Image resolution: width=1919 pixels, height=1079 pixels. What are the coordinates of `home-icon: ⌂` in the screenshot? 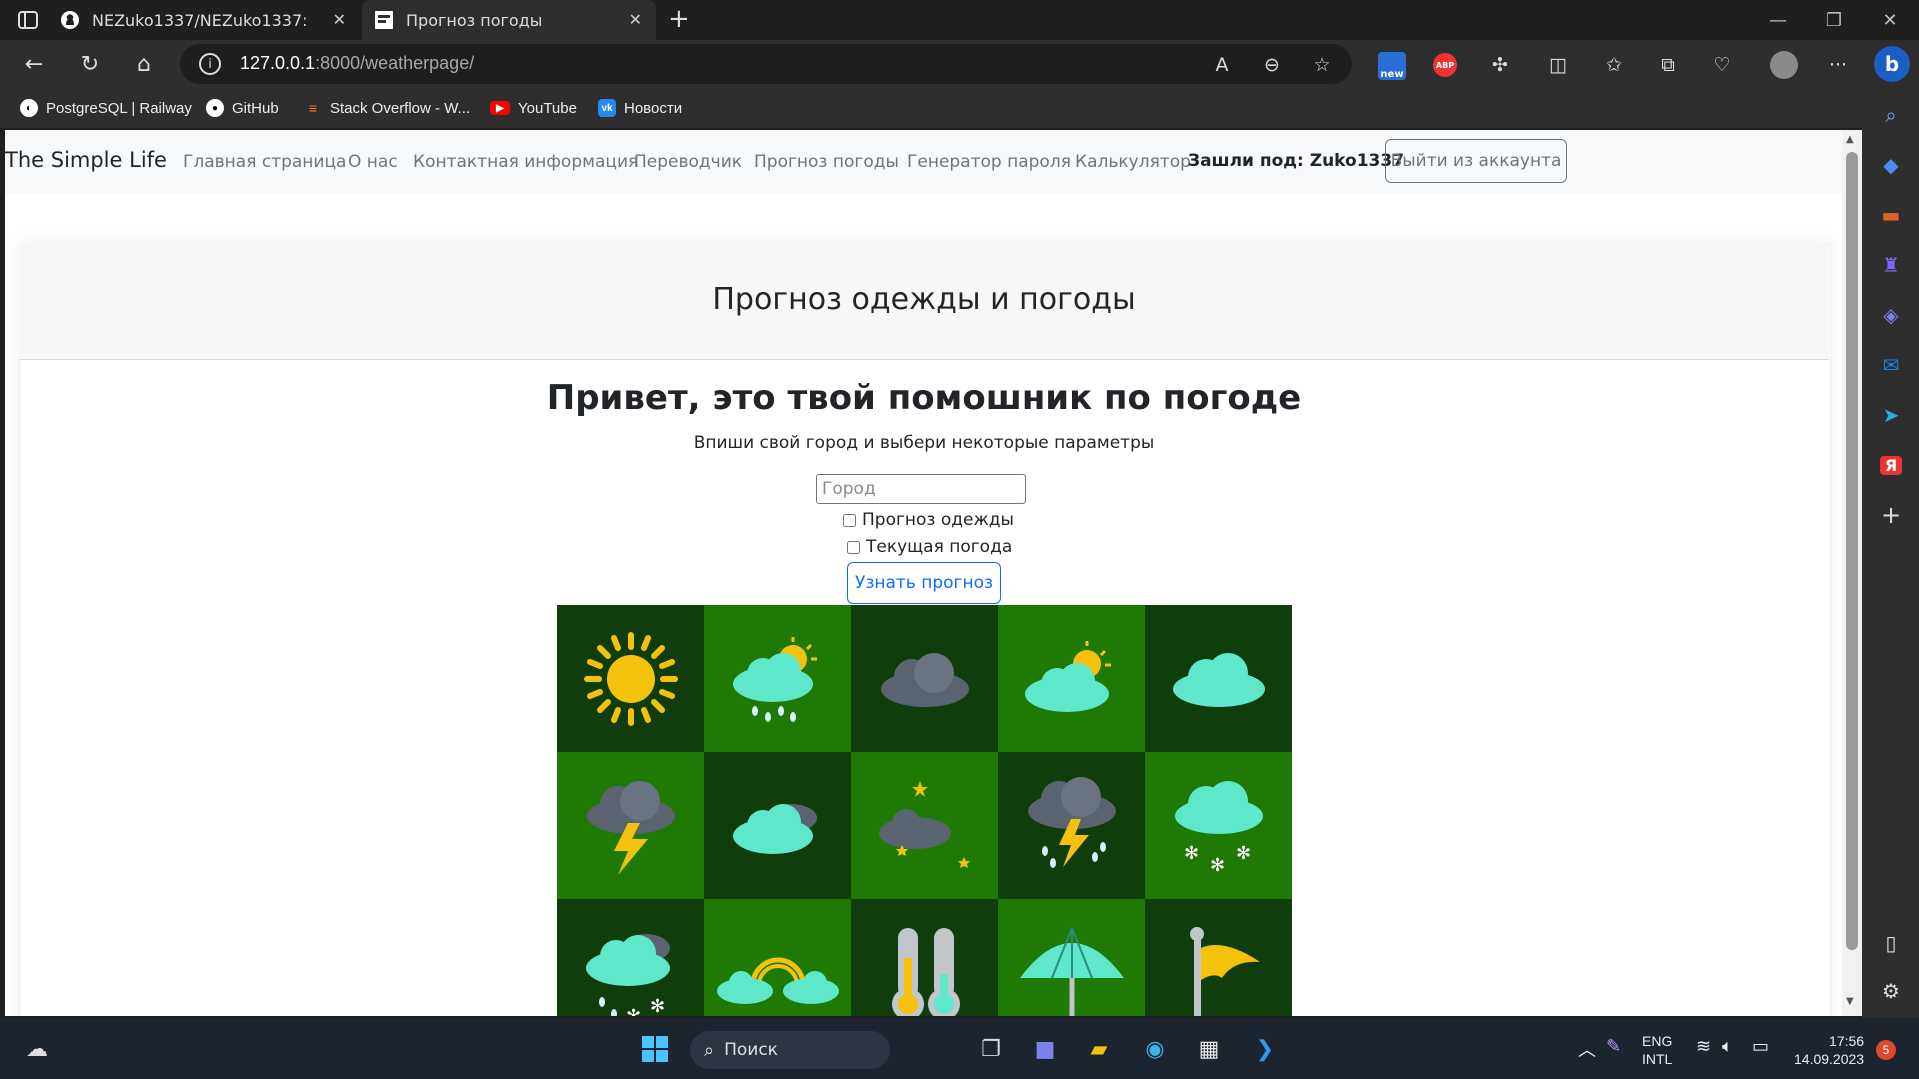 It's located at (144, 64).